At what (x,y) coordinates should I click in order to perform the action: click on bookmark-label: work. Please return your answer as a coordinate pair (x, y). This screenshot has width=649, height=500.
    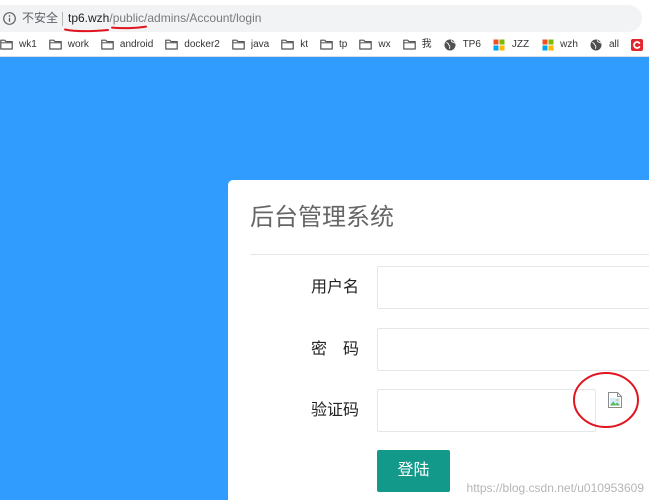
    Looking at the image, I should click on (78, 44).